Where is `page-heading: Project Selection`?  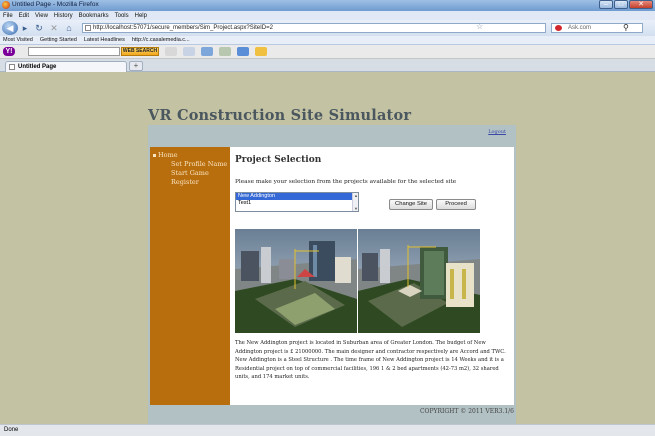 page-heading: Project Selection is located at coordinates (278, 160).